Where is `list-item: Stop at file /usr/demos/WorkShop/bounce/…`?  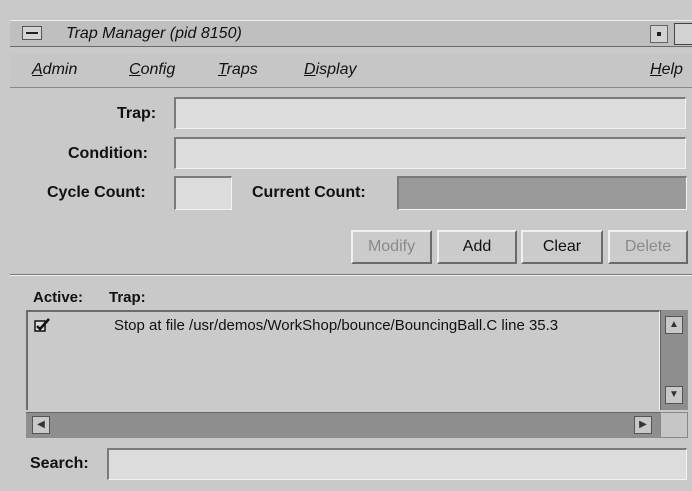 list-item: Stop at file /usr/demos/WorkShop/bounce/… is located at coordinates (343, 325).